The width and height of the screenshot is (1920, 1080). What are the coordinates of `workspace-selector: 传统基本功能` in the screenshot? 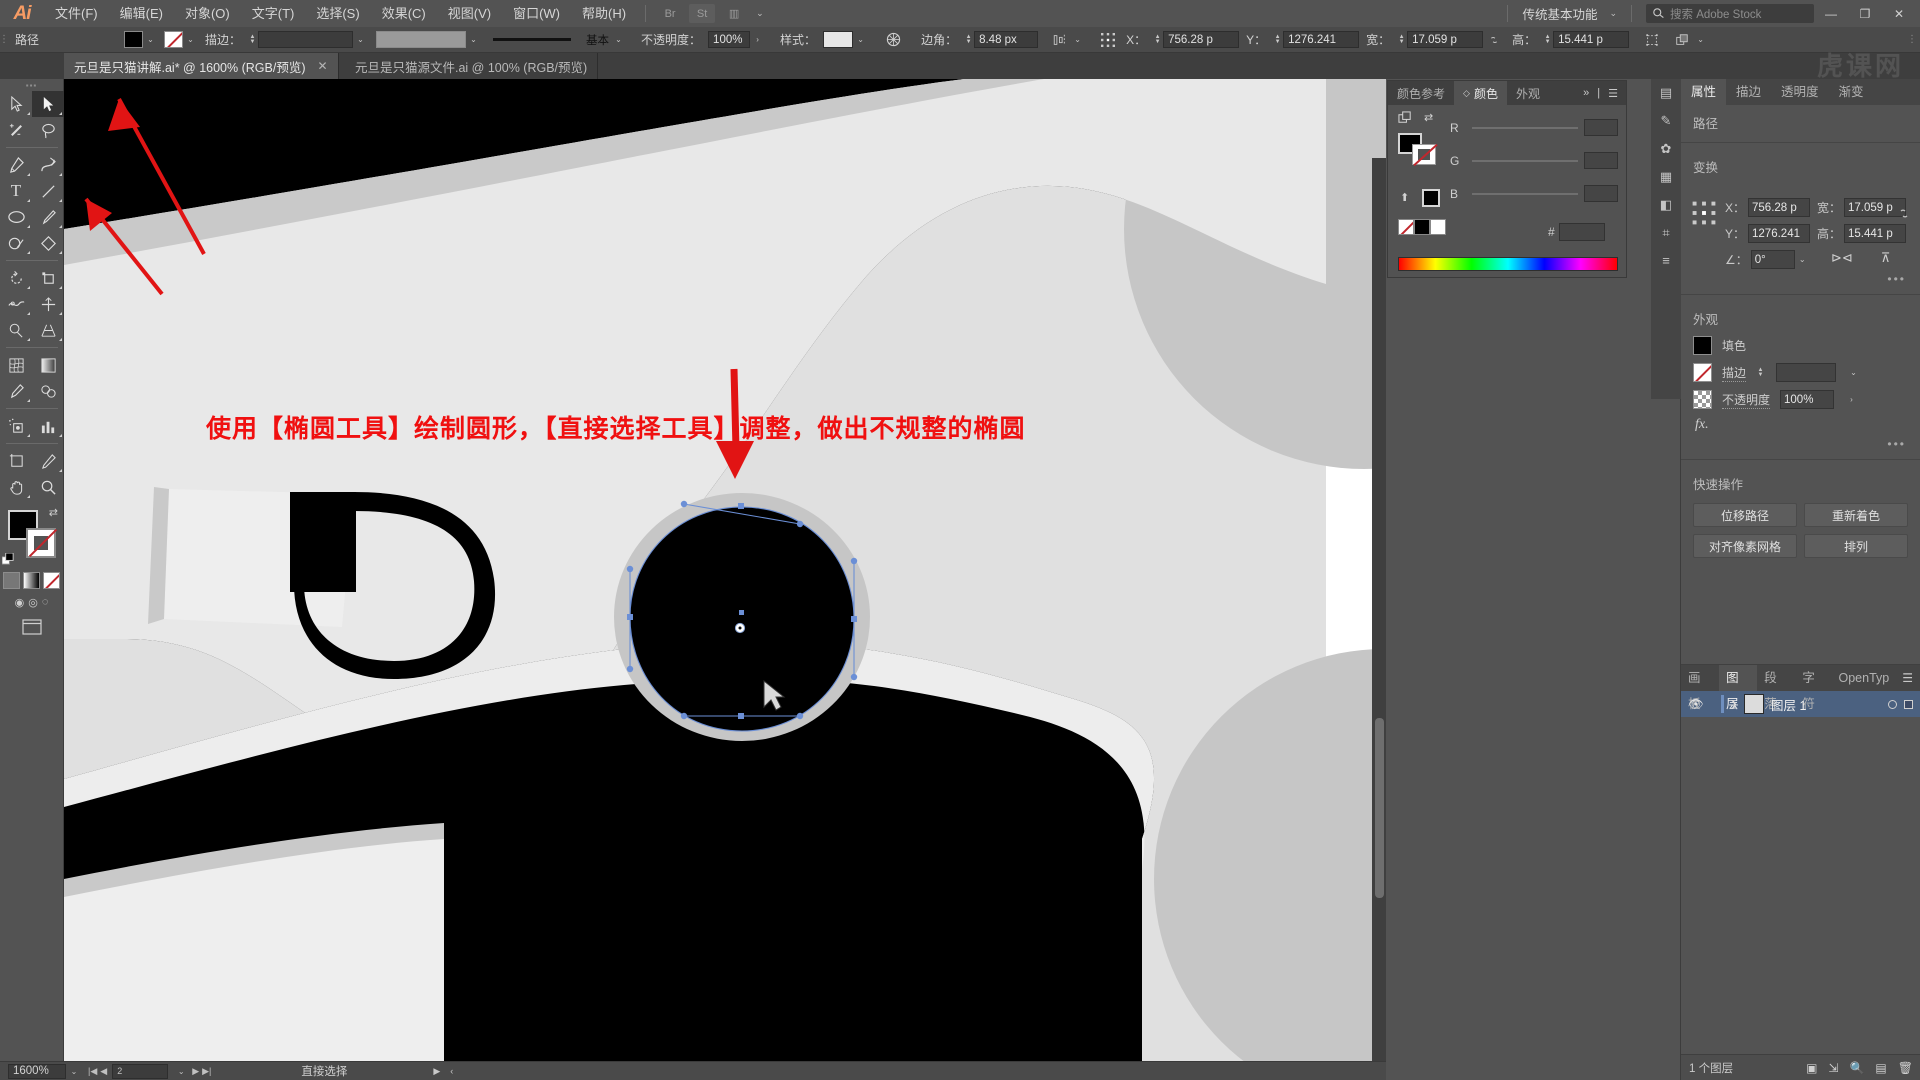 It's located at (1559, 13).